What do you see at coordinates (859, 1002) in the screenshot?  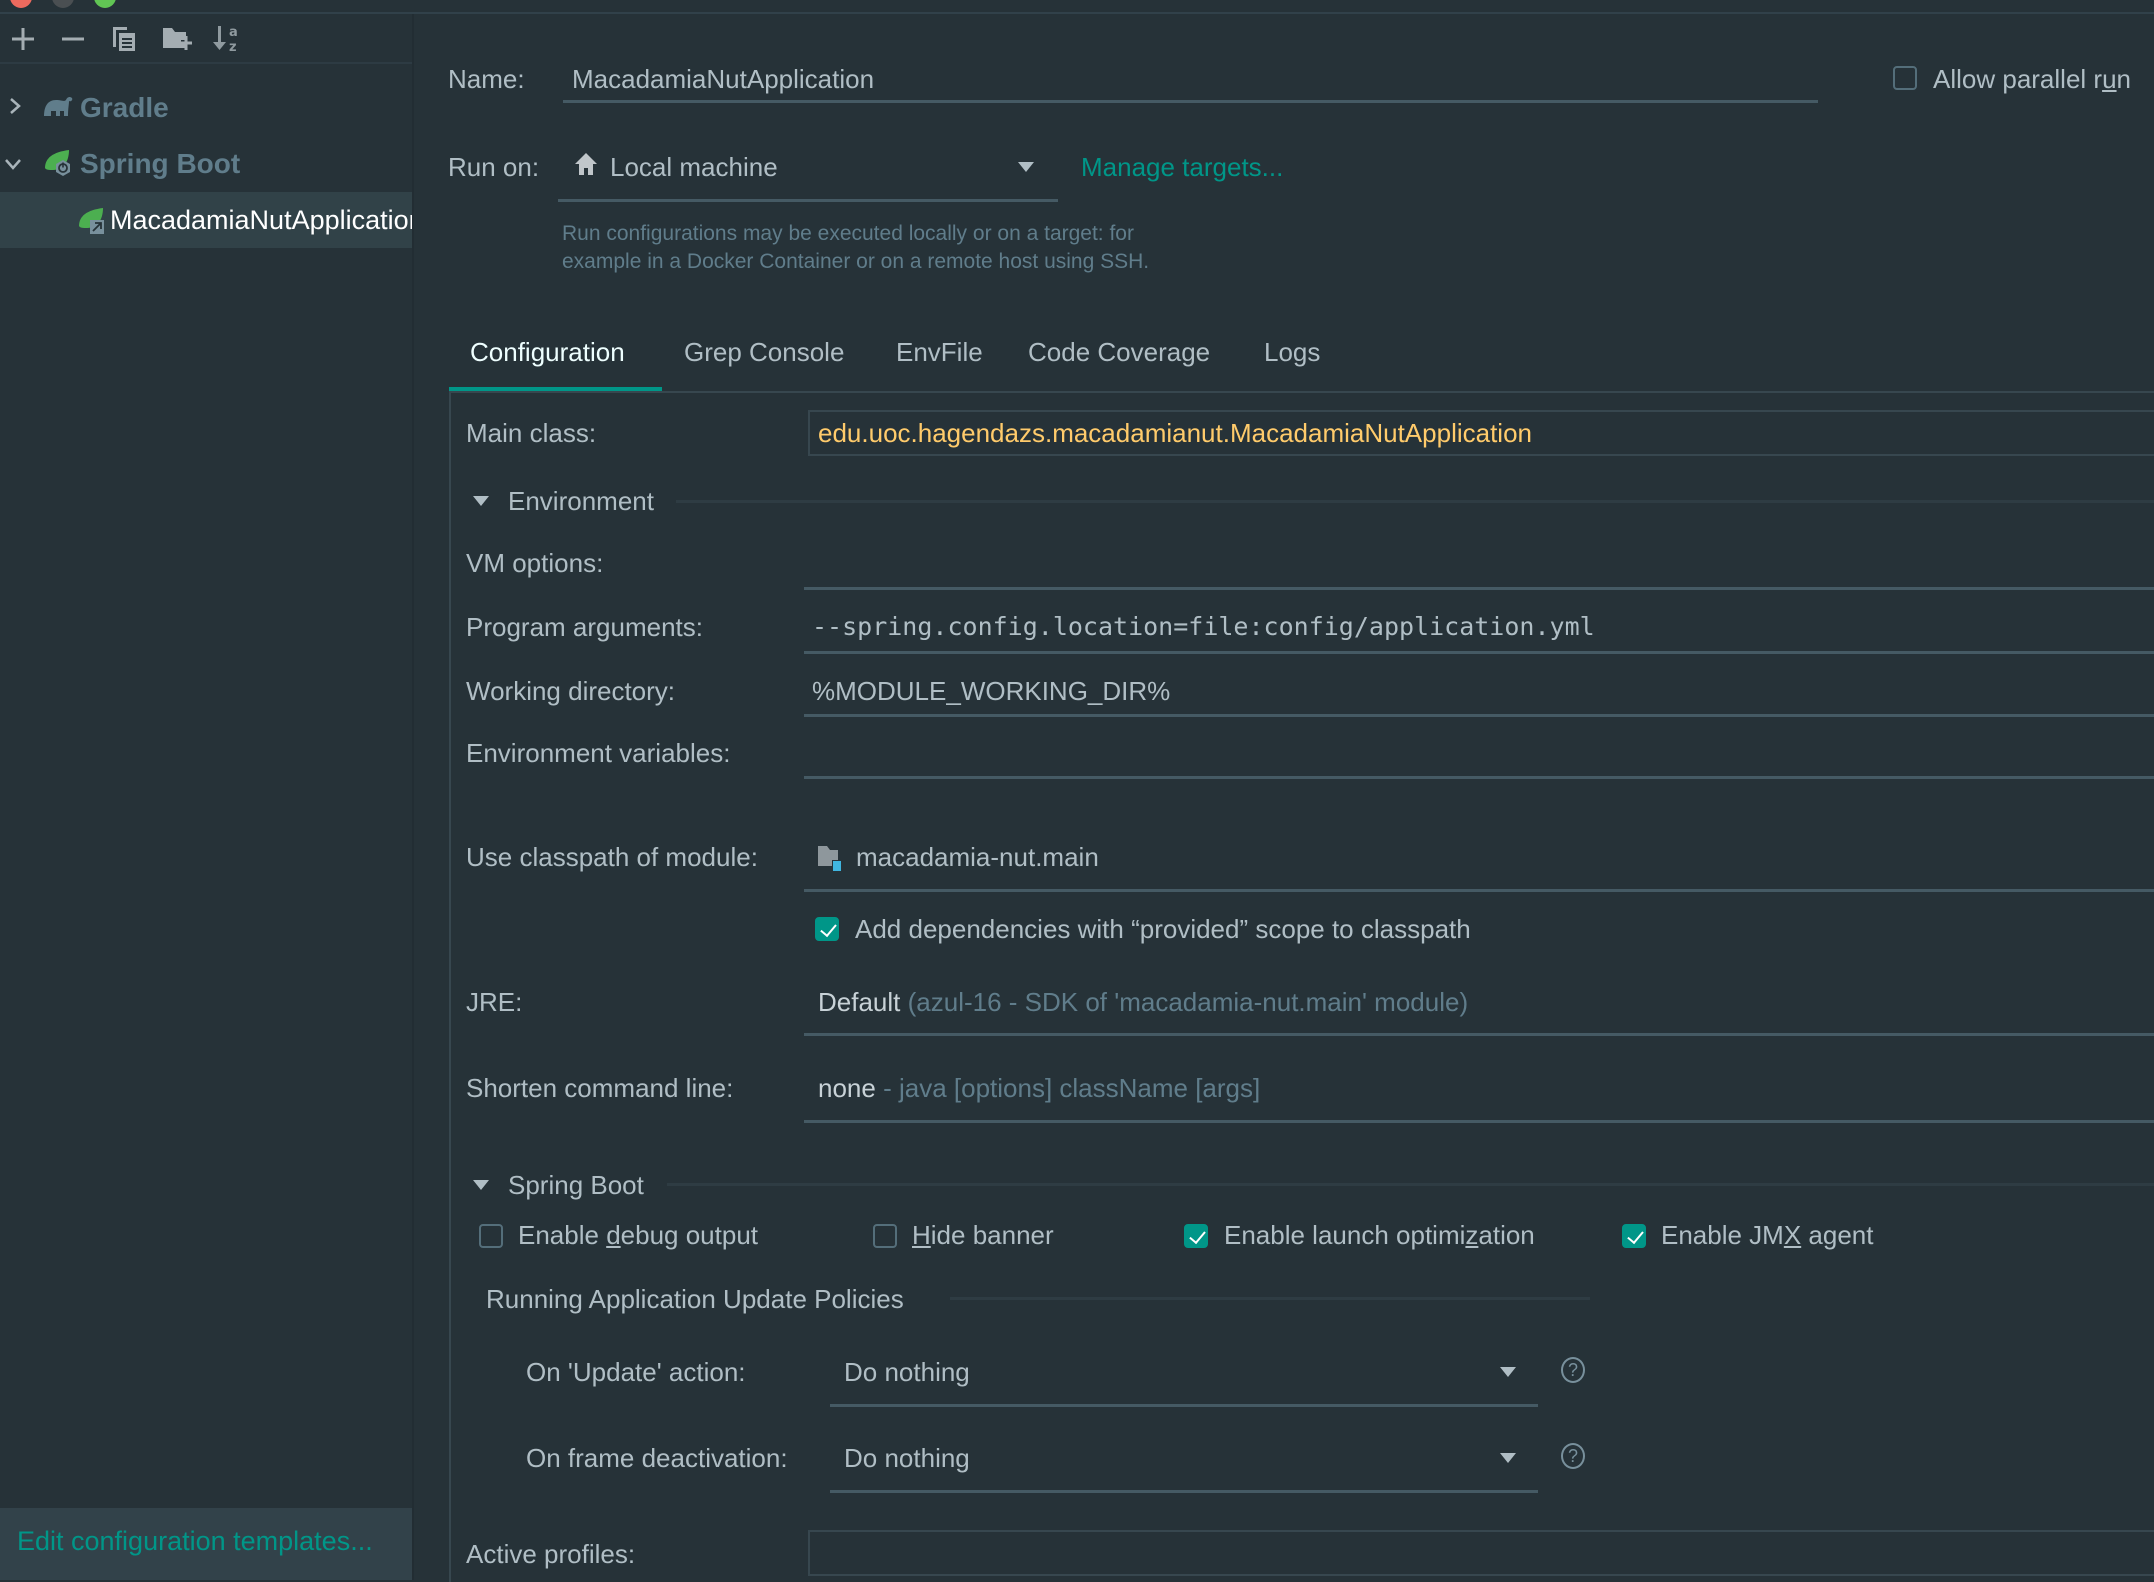 I see `jre-default: Default` at bounding box center [859, 1002].